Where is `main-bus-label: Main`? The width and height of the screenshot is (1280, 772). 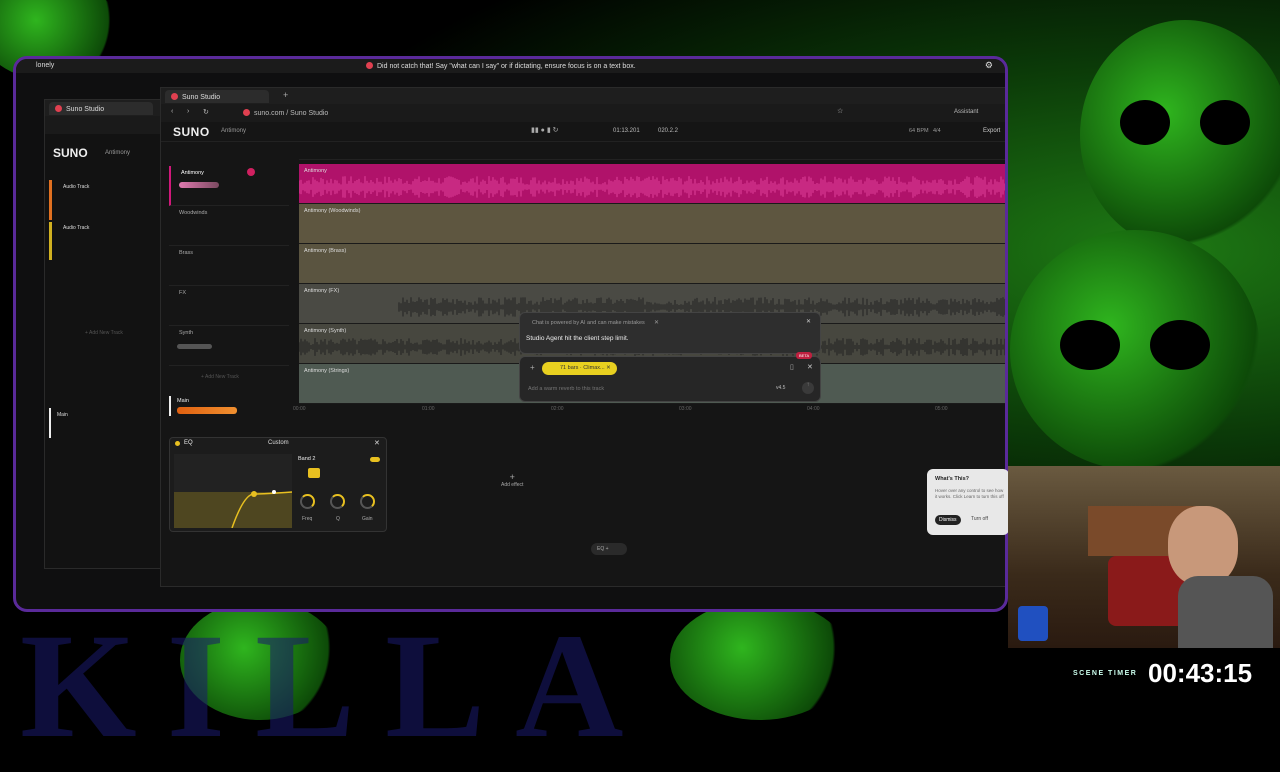
main-bus-label: Main is located at coordinates (62, 415).